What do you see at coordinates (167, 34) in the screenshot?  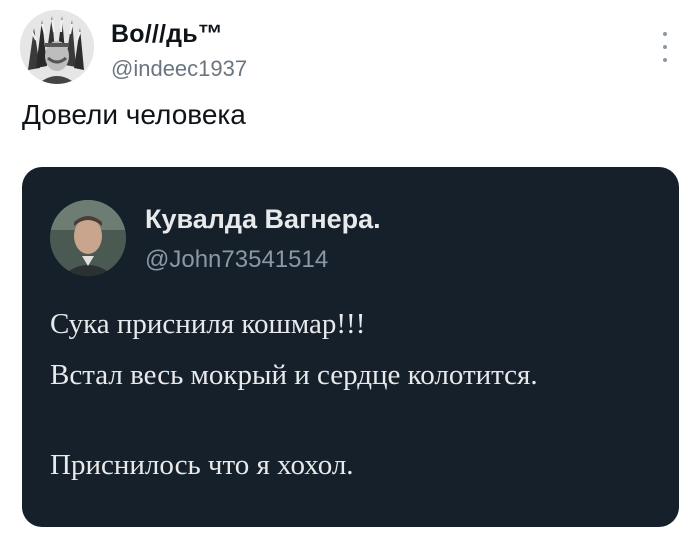 I see `author-name: Во///дь™` at bounding box center [167, 34].